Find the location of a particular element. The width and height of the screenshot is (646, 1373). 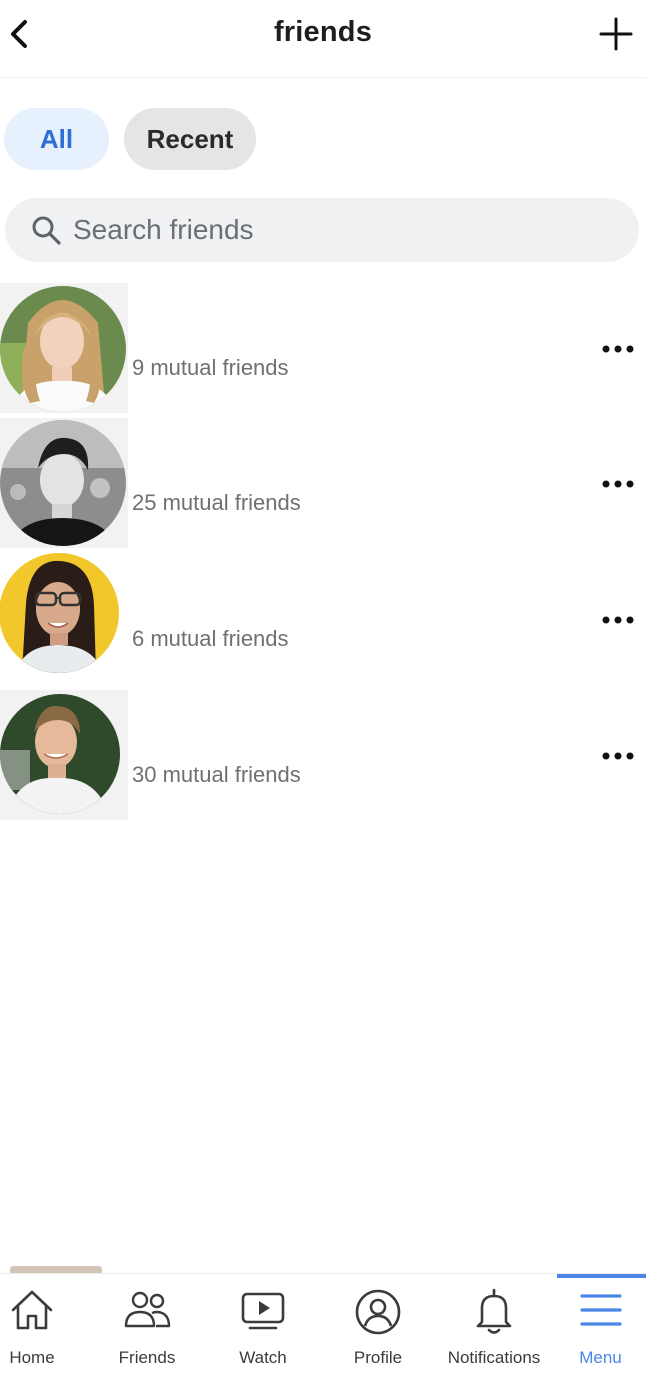

nav-watch-label: Watch is located at coordinates (263, 1357).